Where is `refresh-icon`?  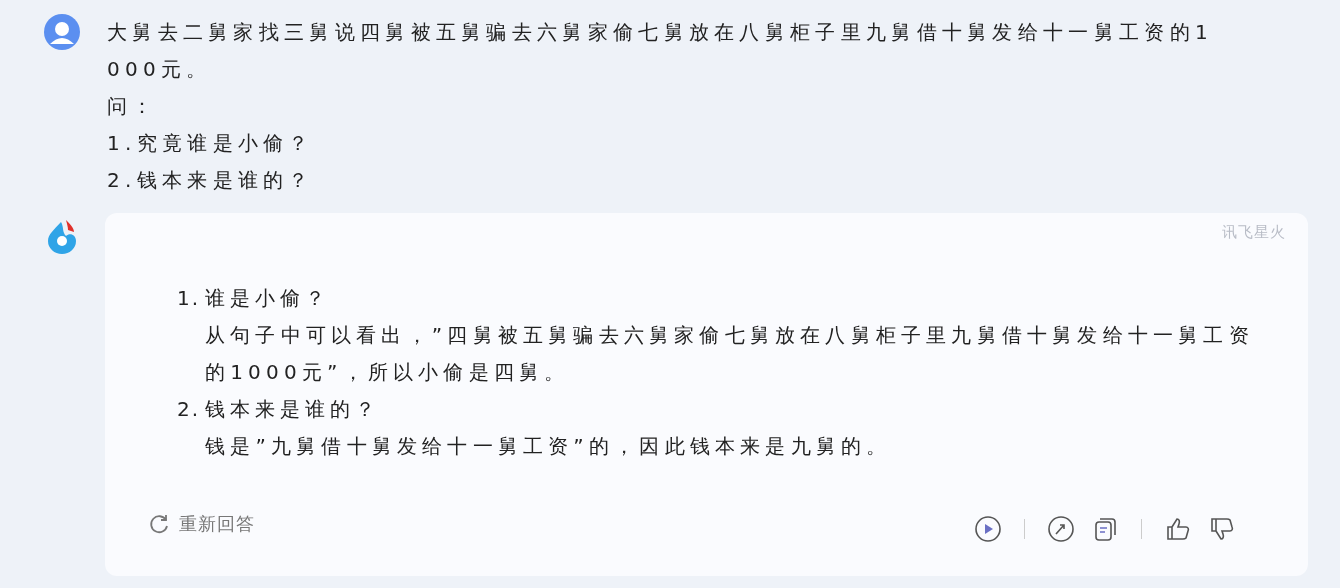 refresh-icon is located at coordinates (159, 524).